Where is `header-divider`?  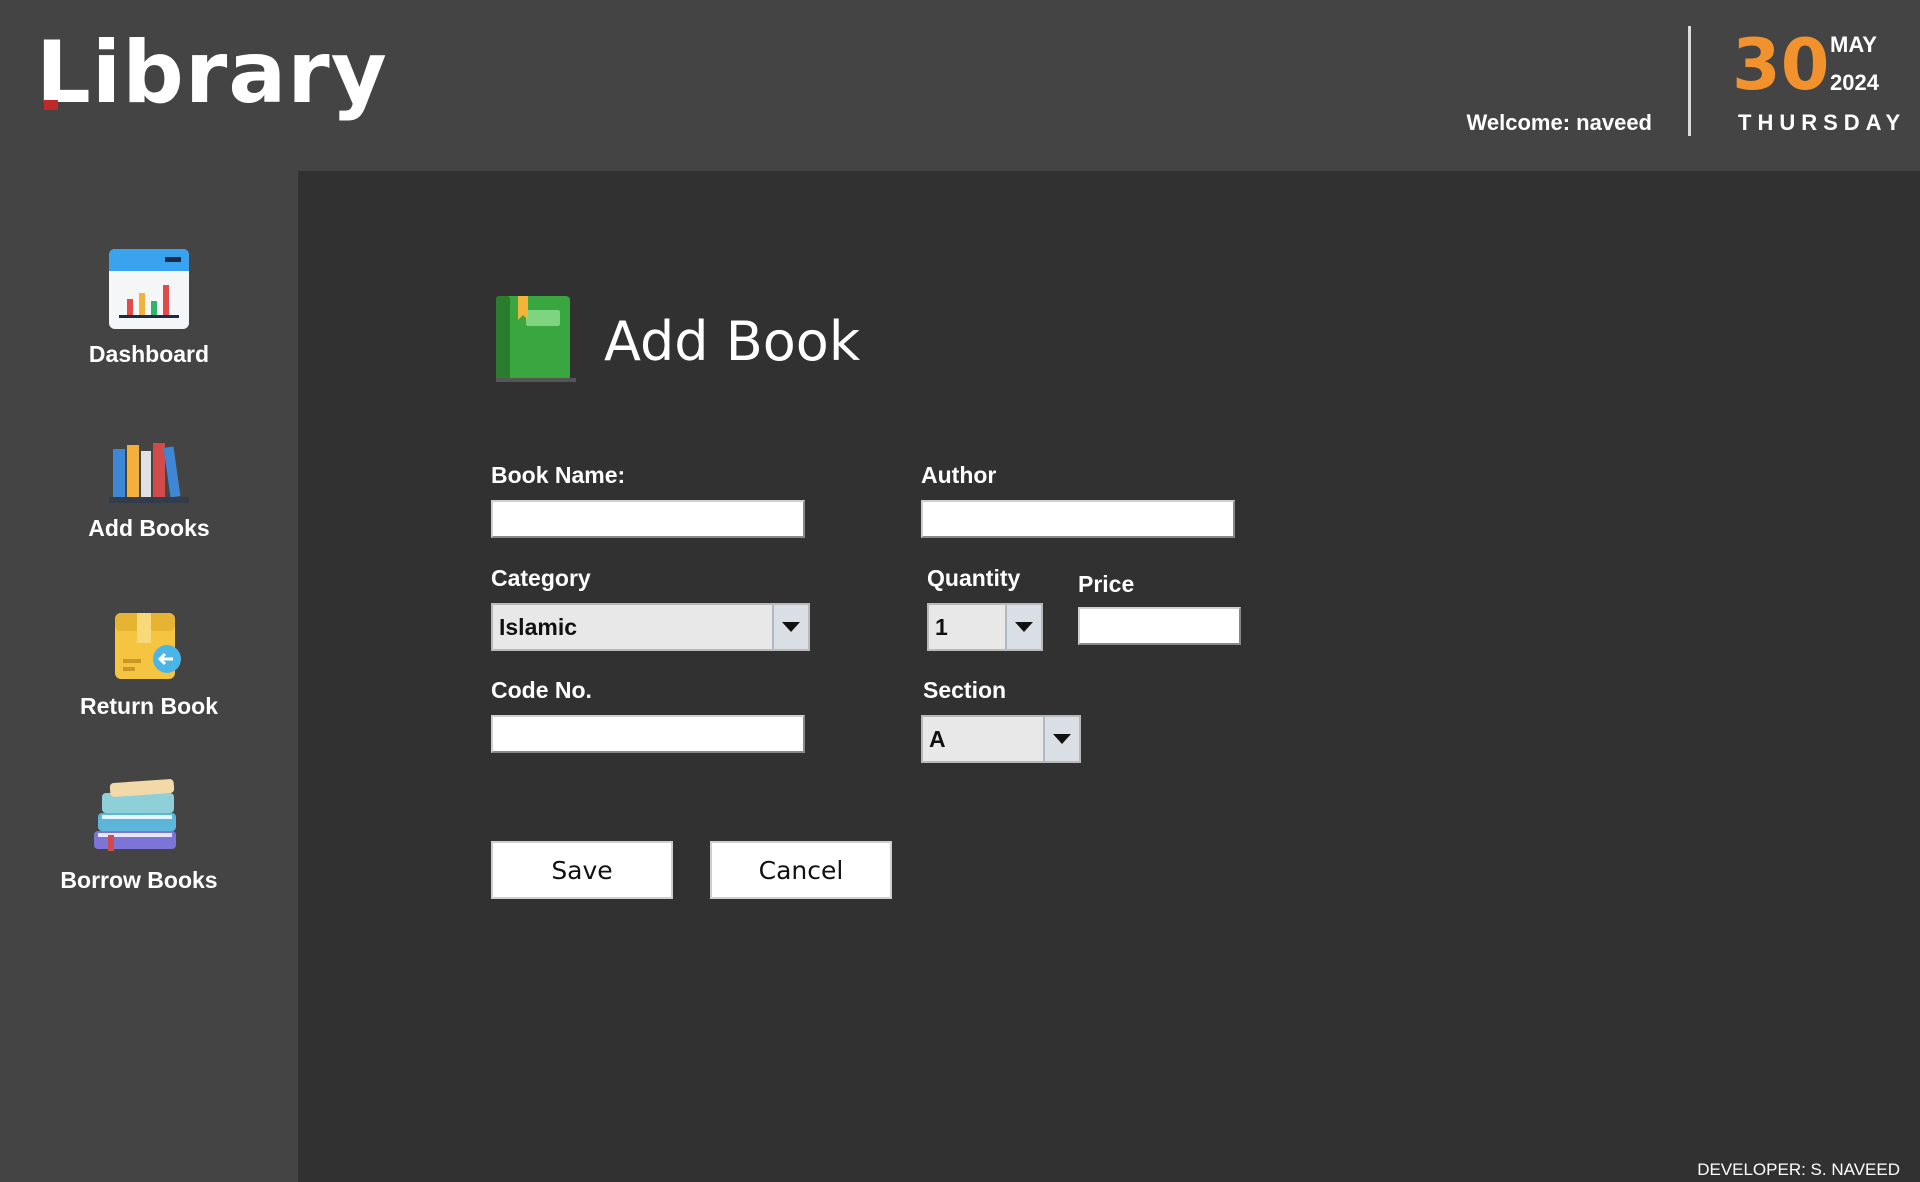
header-divider is located at coordinates (1689, 81).